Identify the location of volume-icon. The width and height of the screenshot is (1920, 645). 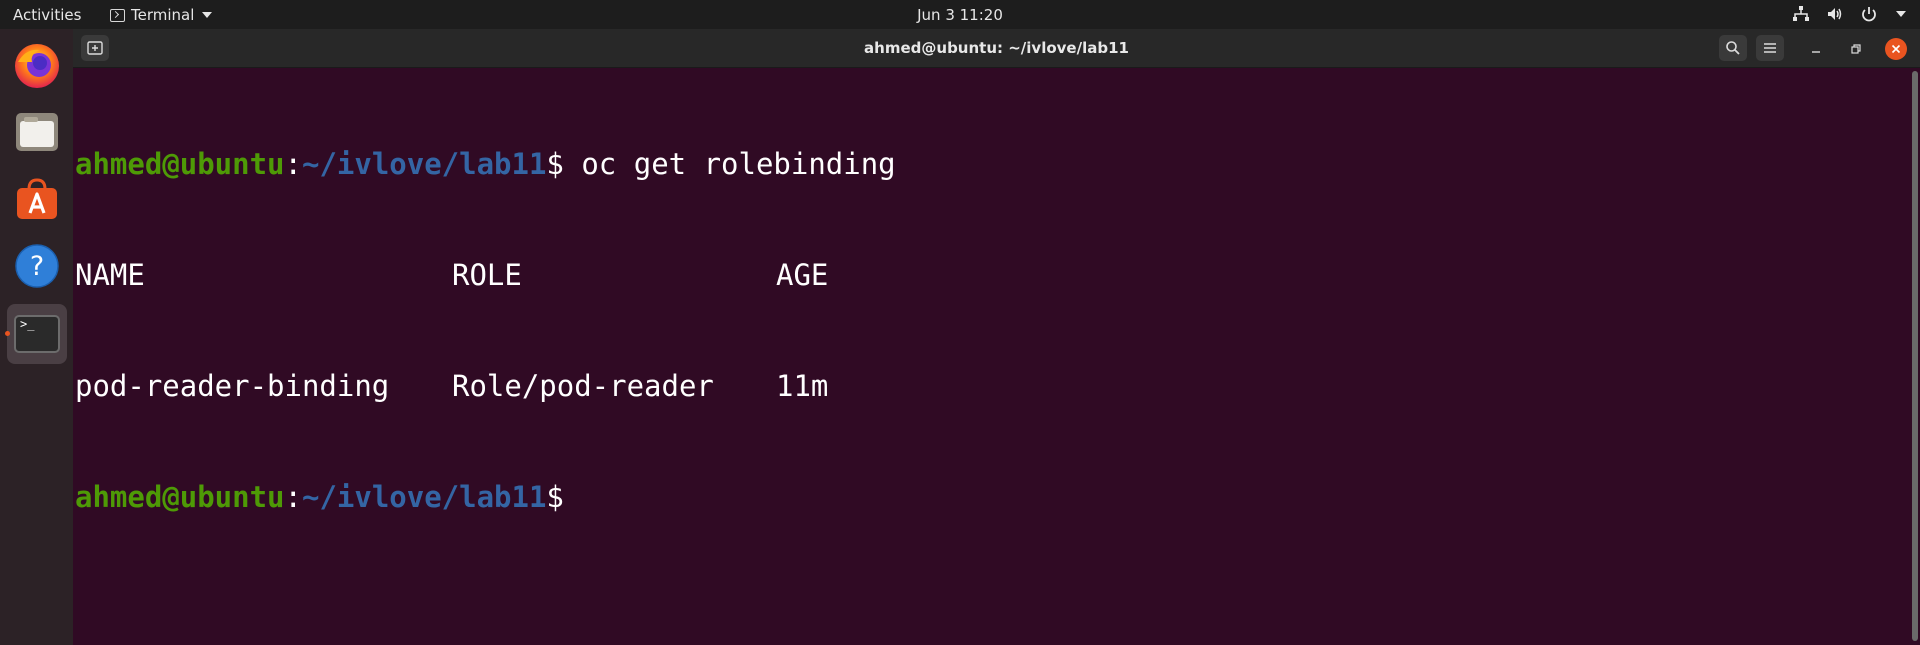
(1835, 14).